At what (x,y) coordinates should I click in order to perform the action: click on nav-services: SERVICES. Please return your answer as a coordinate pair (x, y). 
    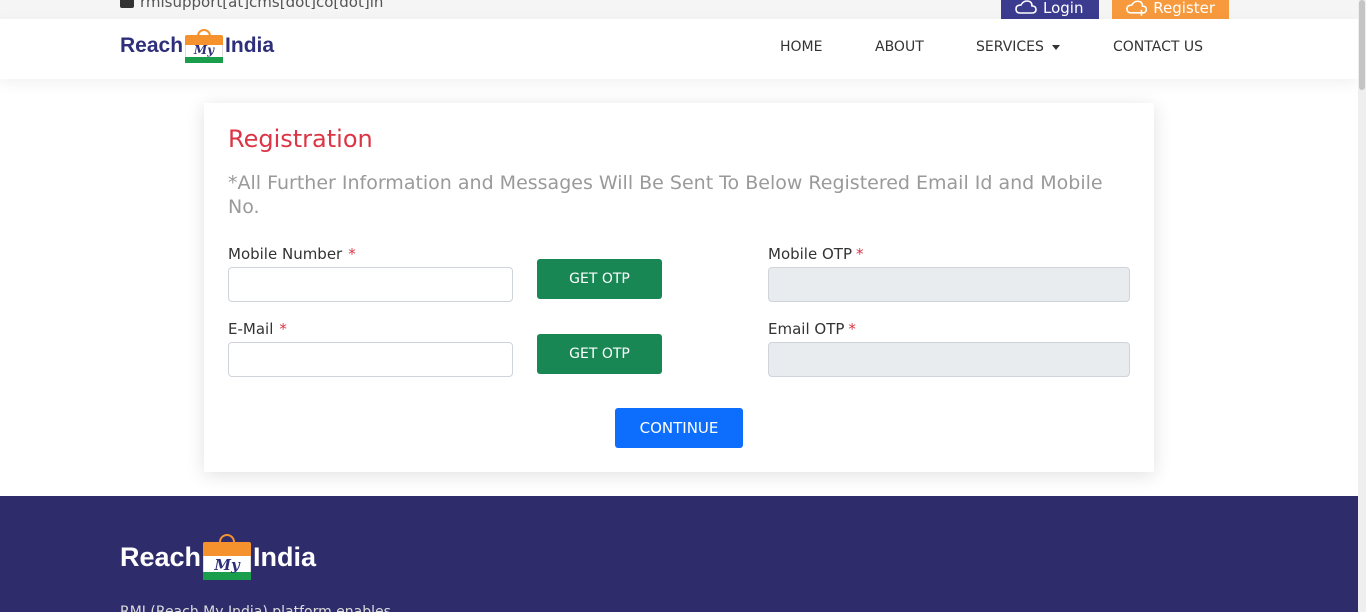
    Looking at the image, I should click on (1018, 47).